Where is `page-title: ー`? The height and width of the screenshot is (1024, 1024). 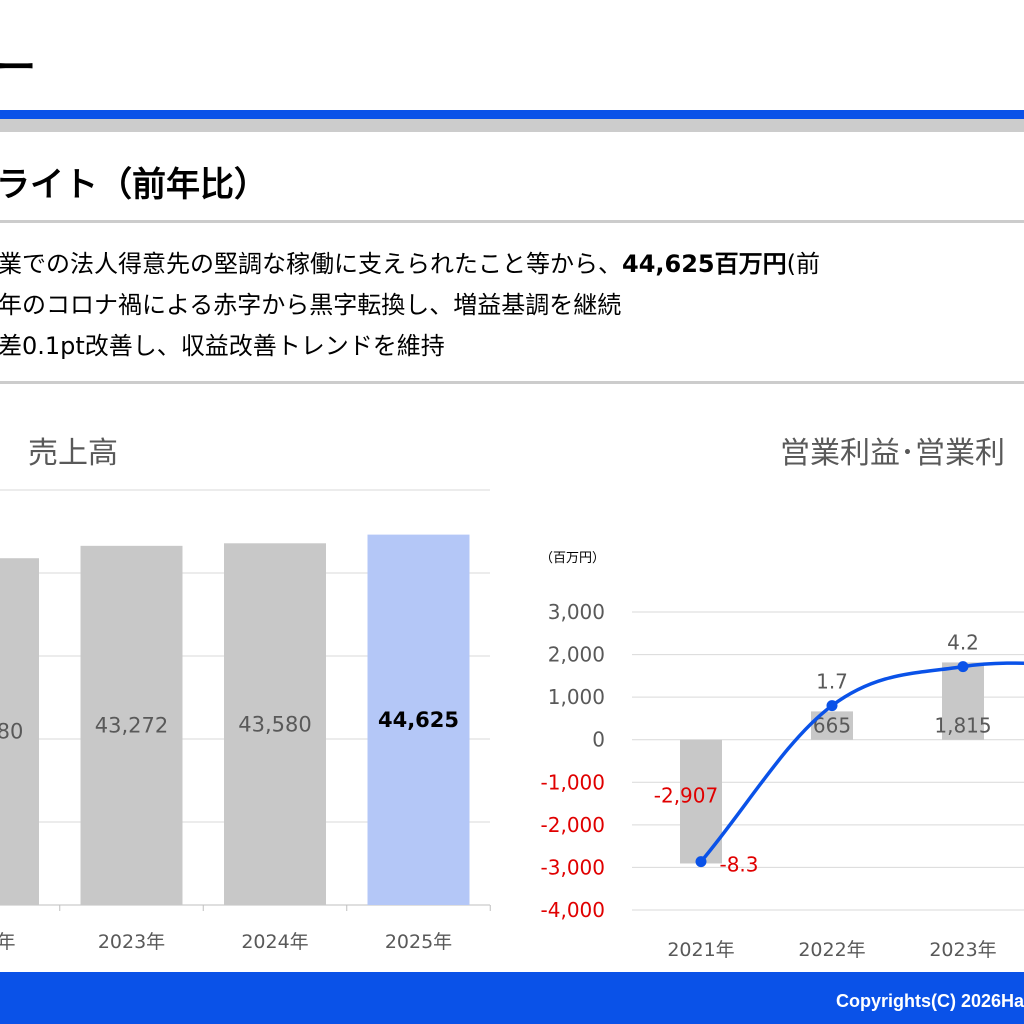
page-title: ー is located at coordinates (18, 68).